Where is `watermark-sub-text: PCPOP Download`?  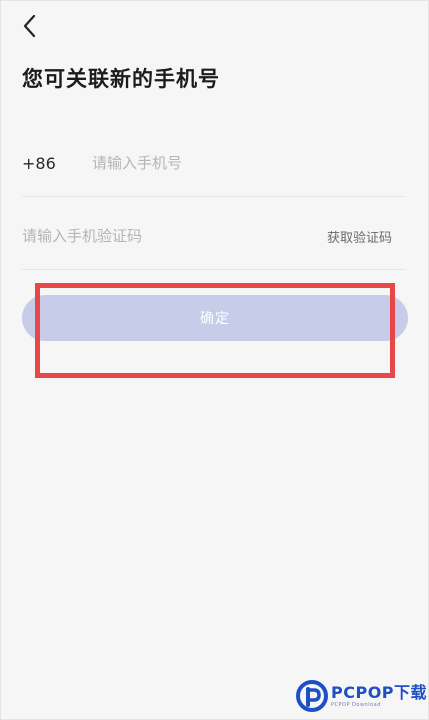
watermark-sub-text: PCPOP Download is located at coordinates (356, 704).